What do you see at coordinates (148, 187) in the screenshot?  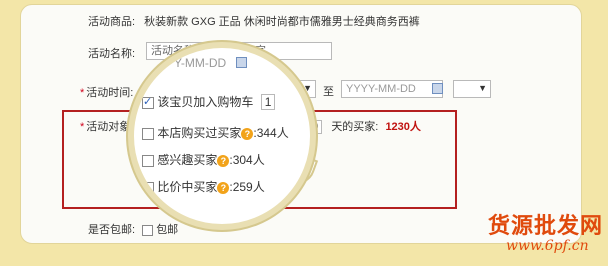 I see `option-comparing-checkbox` at bounding box center [148, 187].